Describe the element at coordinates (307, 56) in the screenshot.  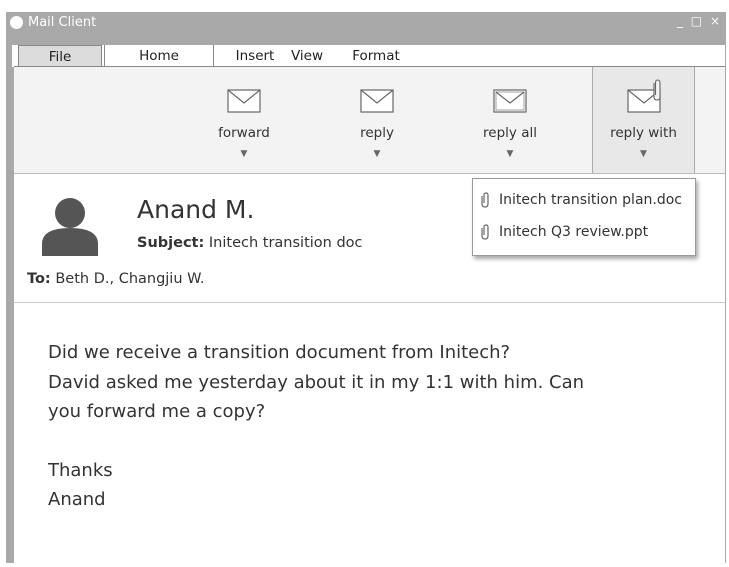
I see `menu-view: View` at that location.